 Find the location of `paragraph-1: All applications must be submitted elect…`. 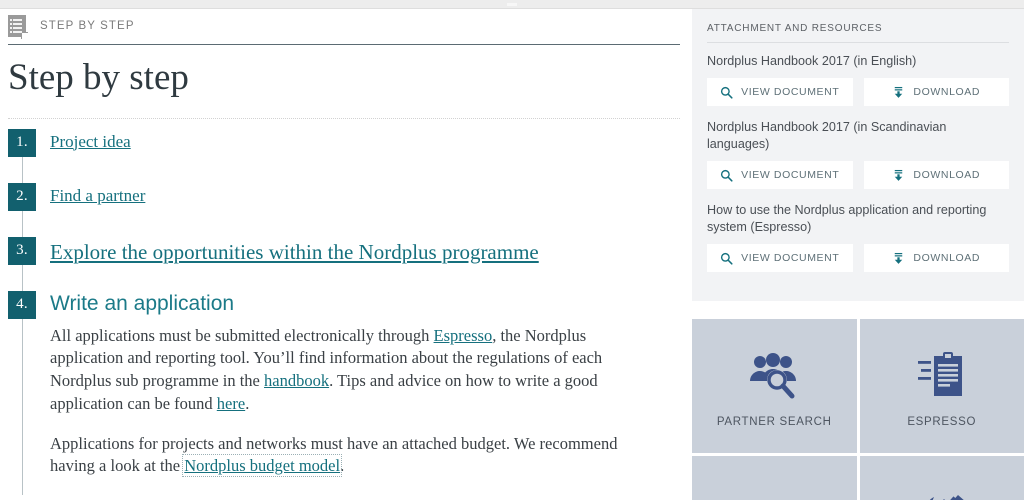

paragraph-1: All applications must be submitted elect… is located at coordinates (355, 370).